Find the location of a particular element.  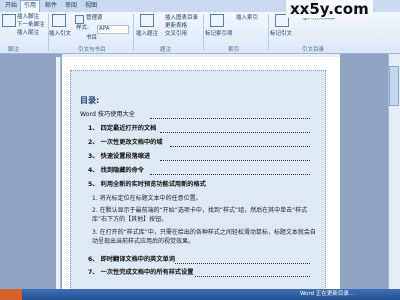

group-index-label: 索引 is located at coordinates (234, 50).